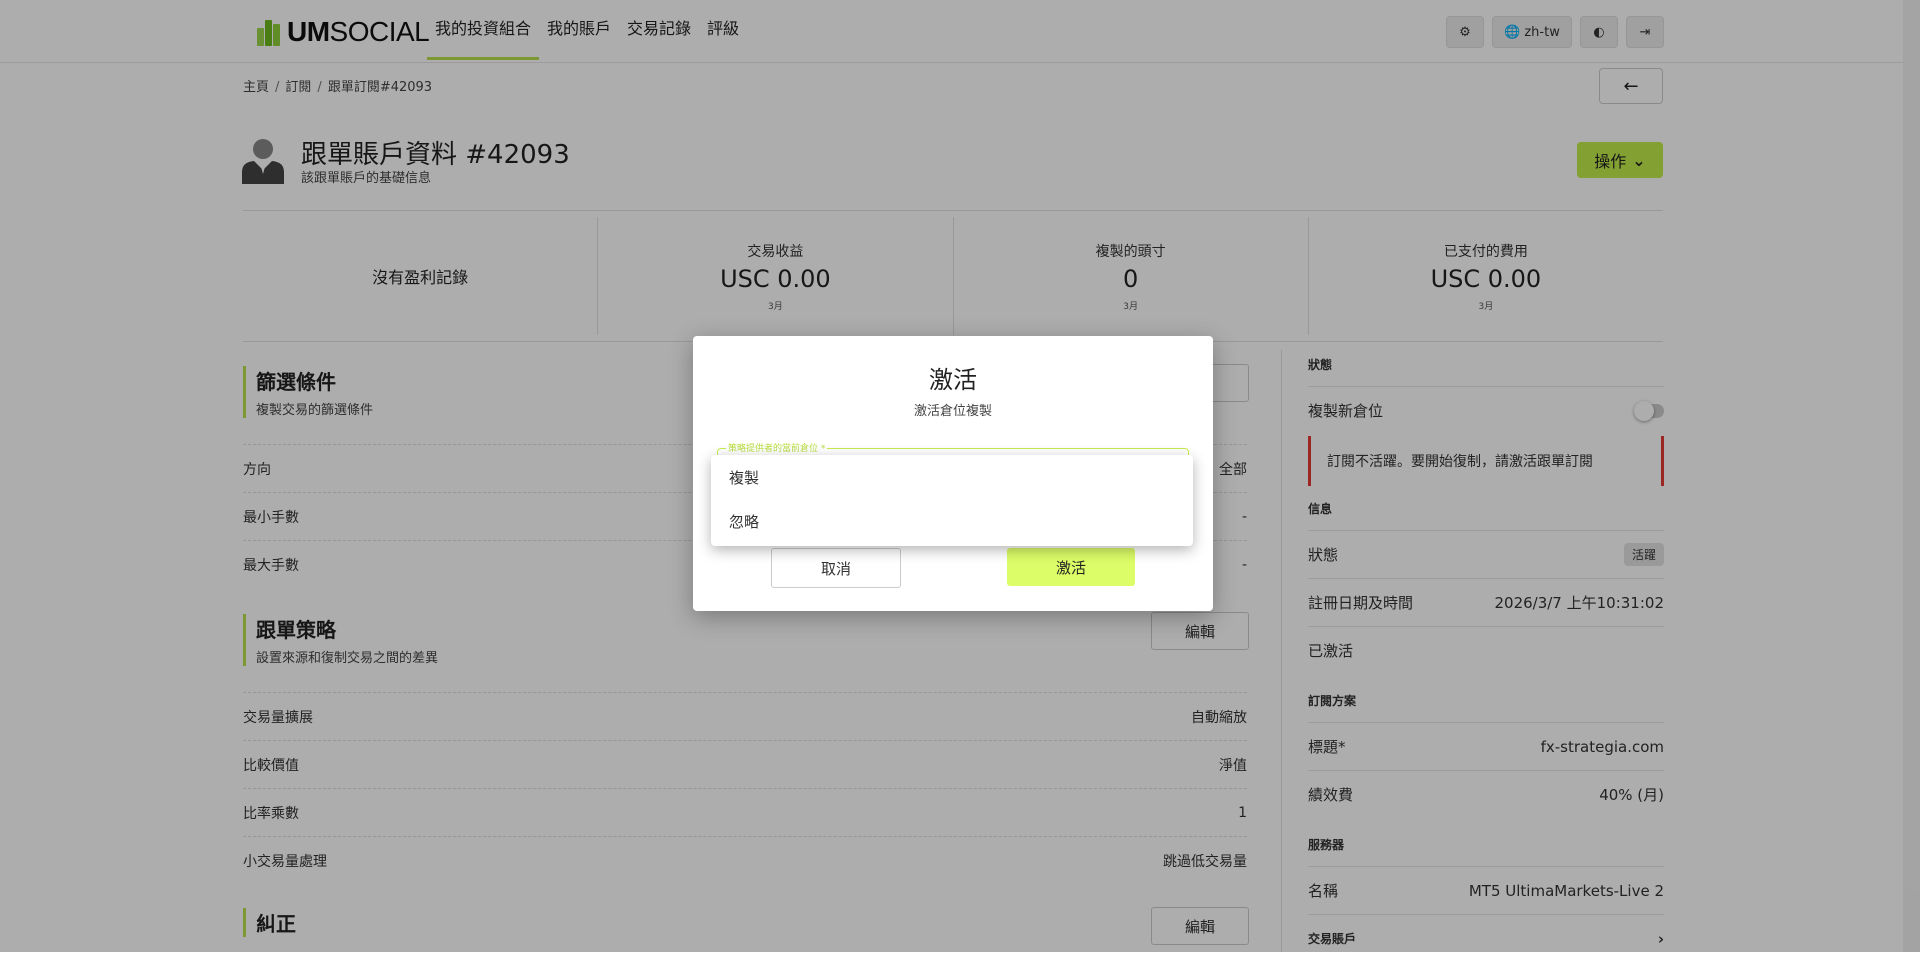 The width and height of the screenshot is (1920, 962). I want to click on modal-subtitle: 激活倉位複製, so click(952, 411).